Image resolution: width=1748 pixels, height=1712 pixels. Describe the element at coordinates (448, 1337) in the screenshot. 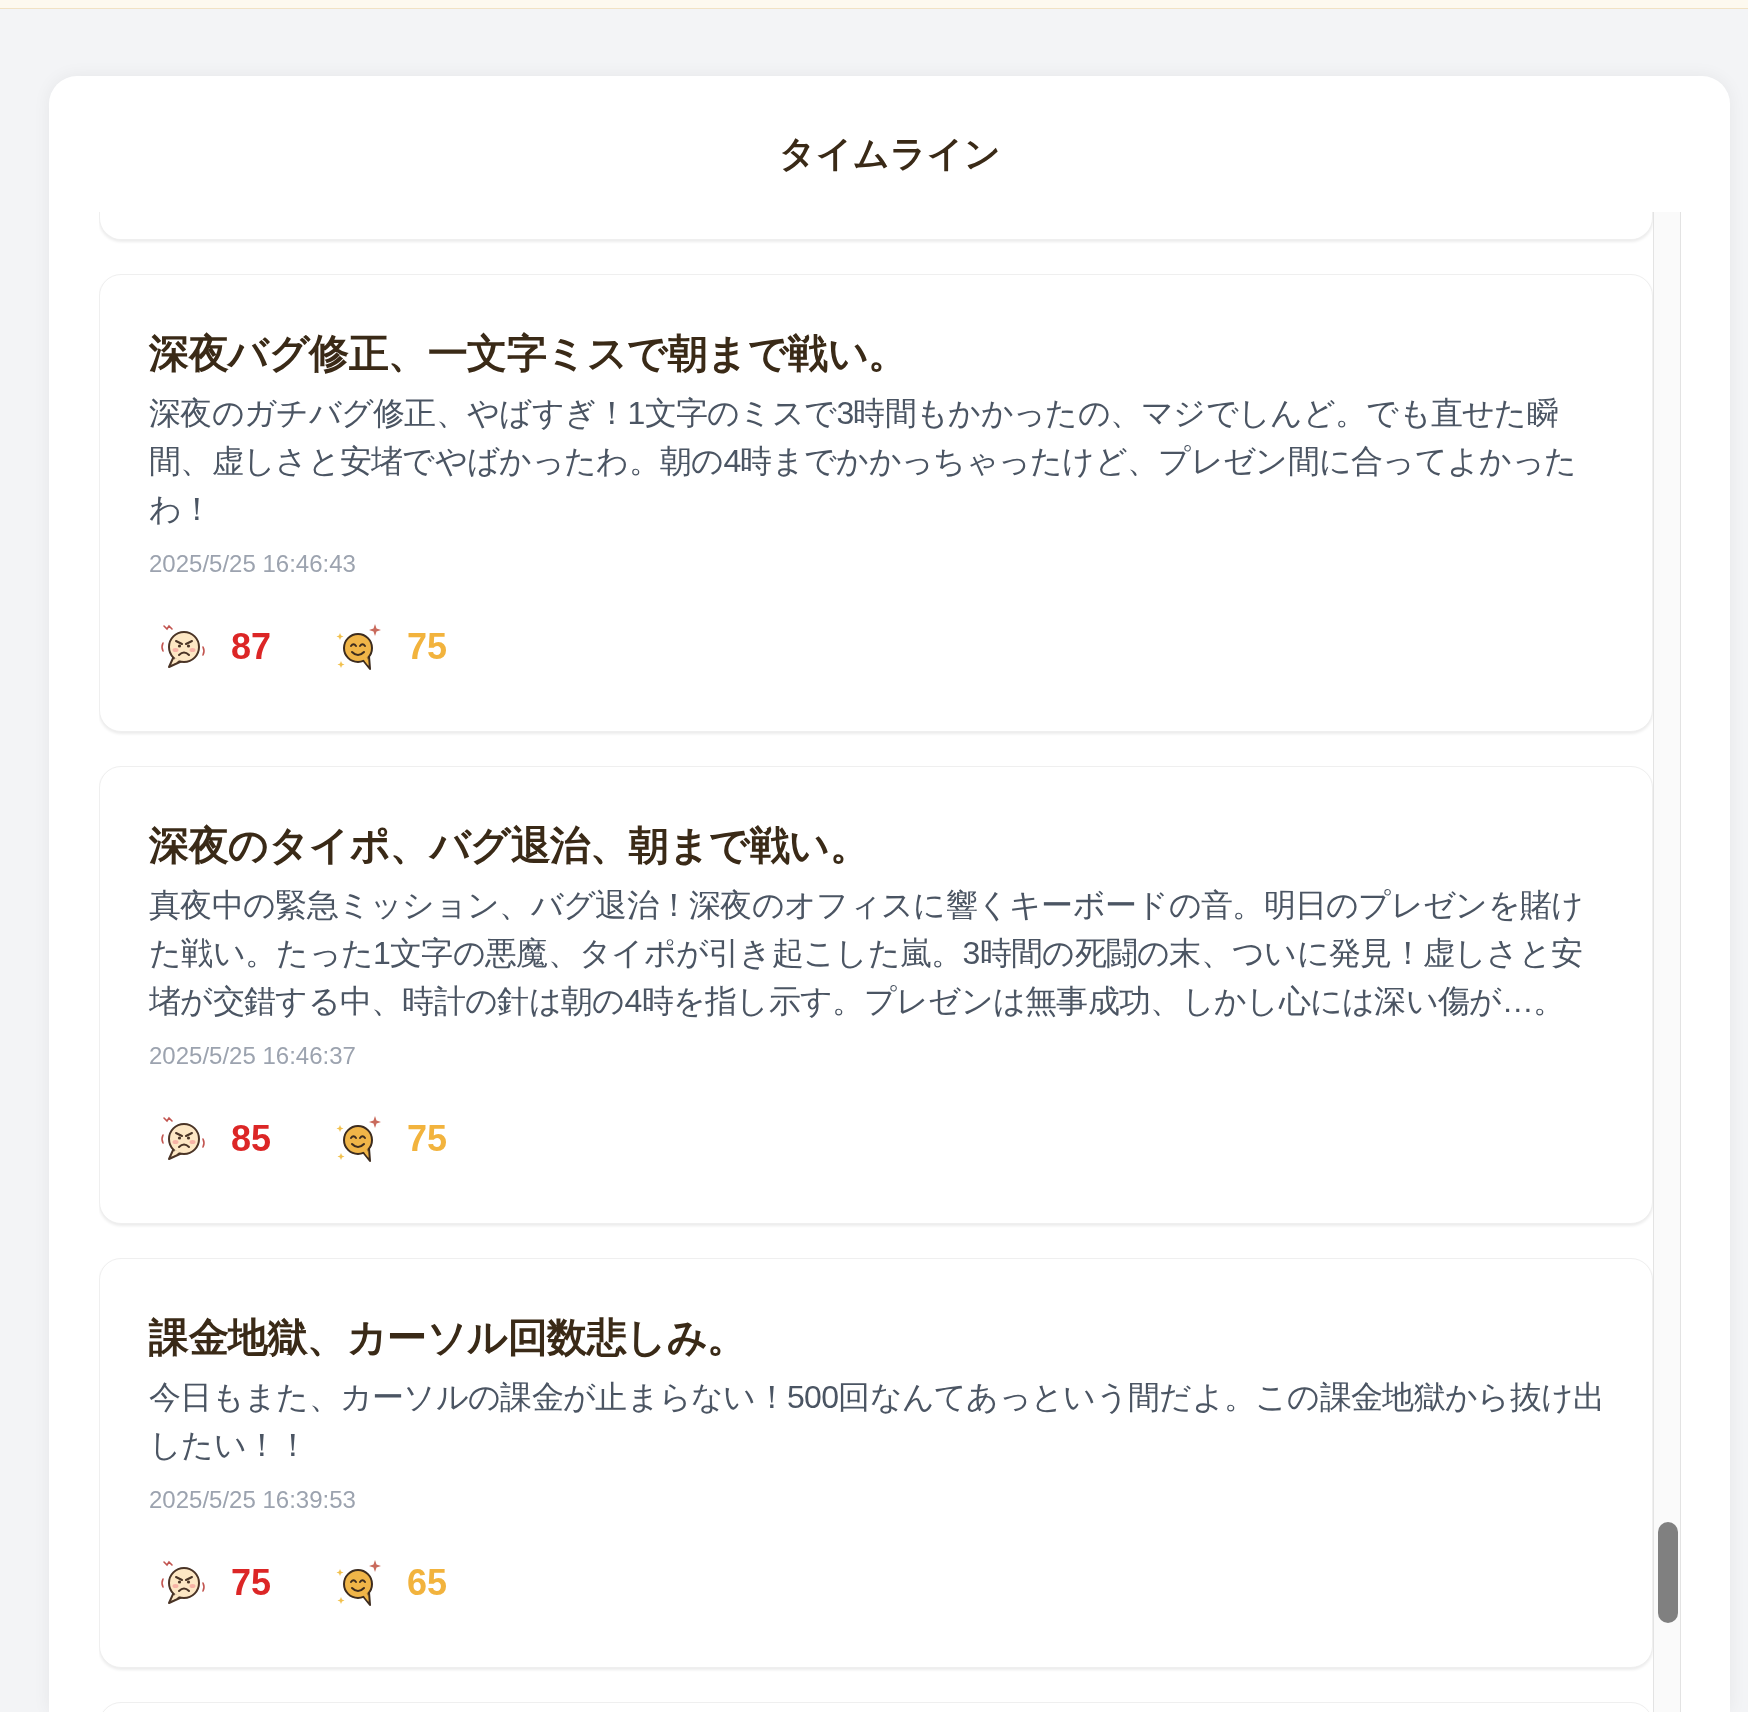

I see `post-title: 課金地獄、カーソル回数悲しみ。` at that location.